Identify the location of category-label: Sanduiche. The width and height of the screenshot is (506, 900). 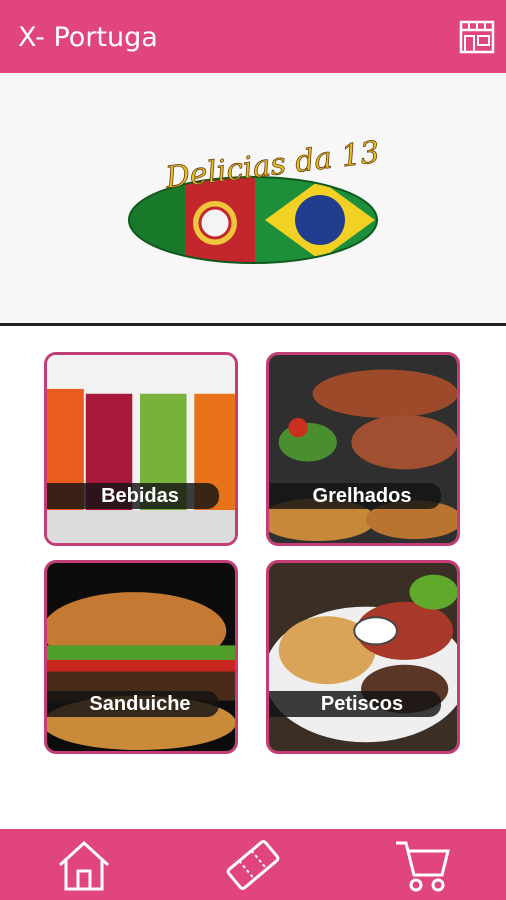
(140, 704).